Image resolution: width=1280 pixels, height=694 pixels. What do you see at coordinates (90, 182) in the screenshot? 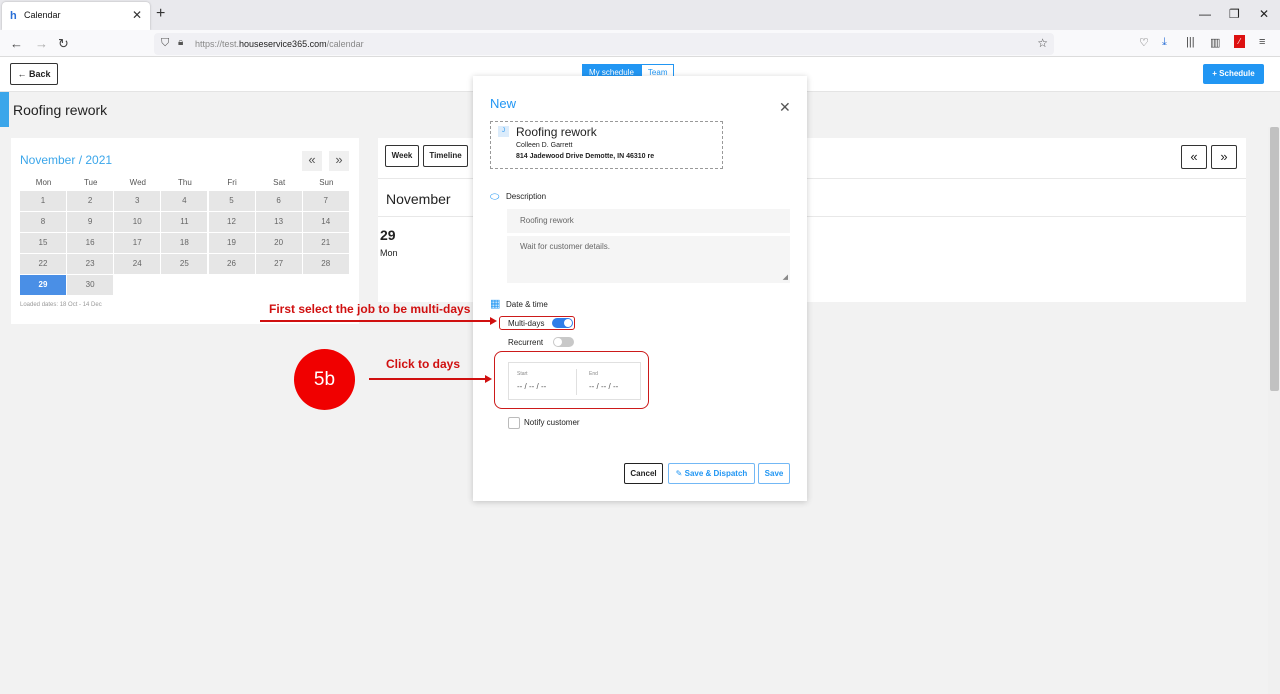
I see `weekday-label: Tue` at bounding box center [90, 182].